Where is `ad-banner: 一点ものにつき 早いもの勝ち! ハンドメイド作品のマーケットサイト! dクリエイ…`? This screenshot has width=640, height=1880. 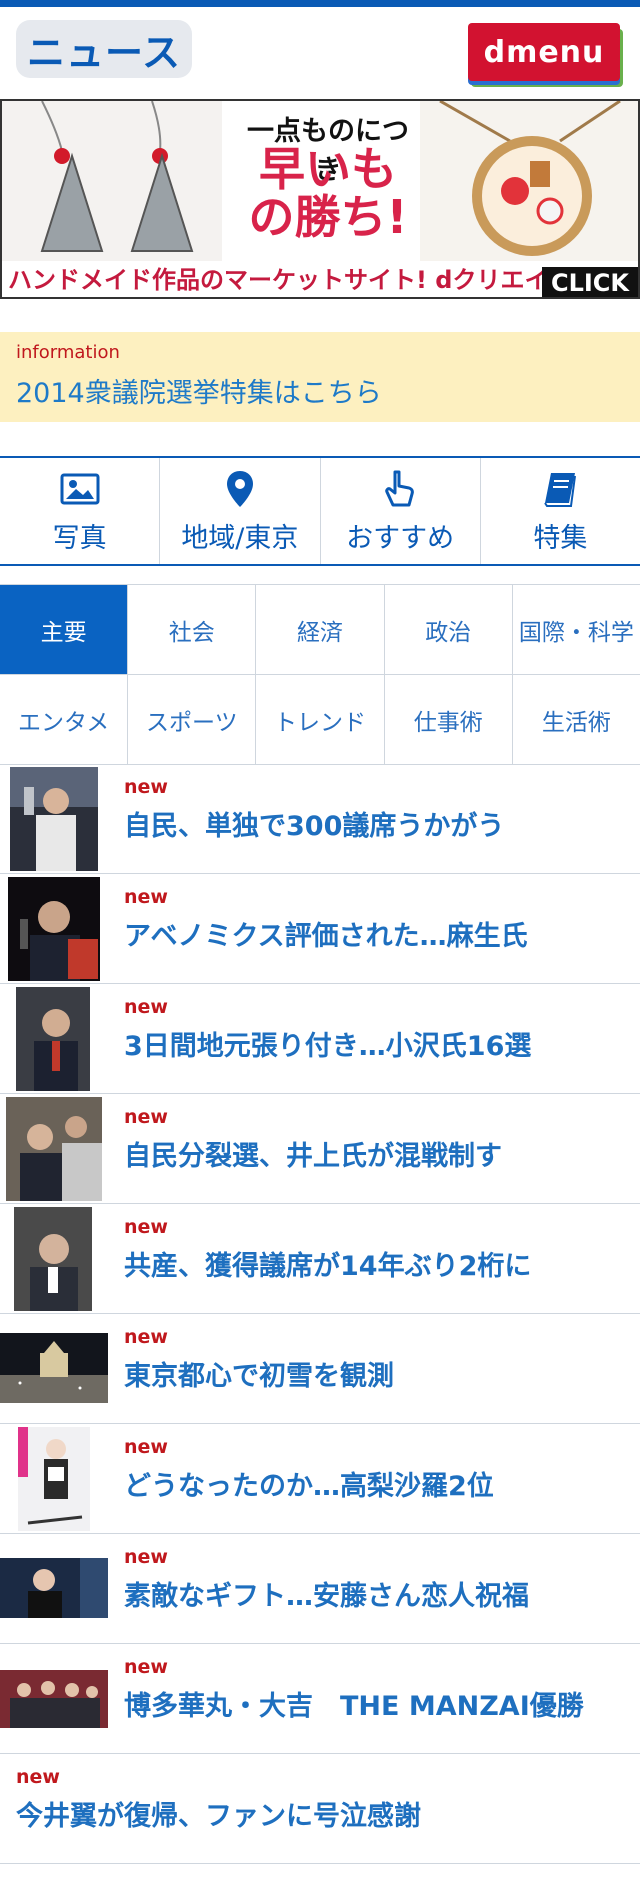
ad-banner: 一点ものにつき 早いもの勝ち! ハンドメイド作品のマーケットサイト! dクリエイ… is located at coordinates (320, 199).